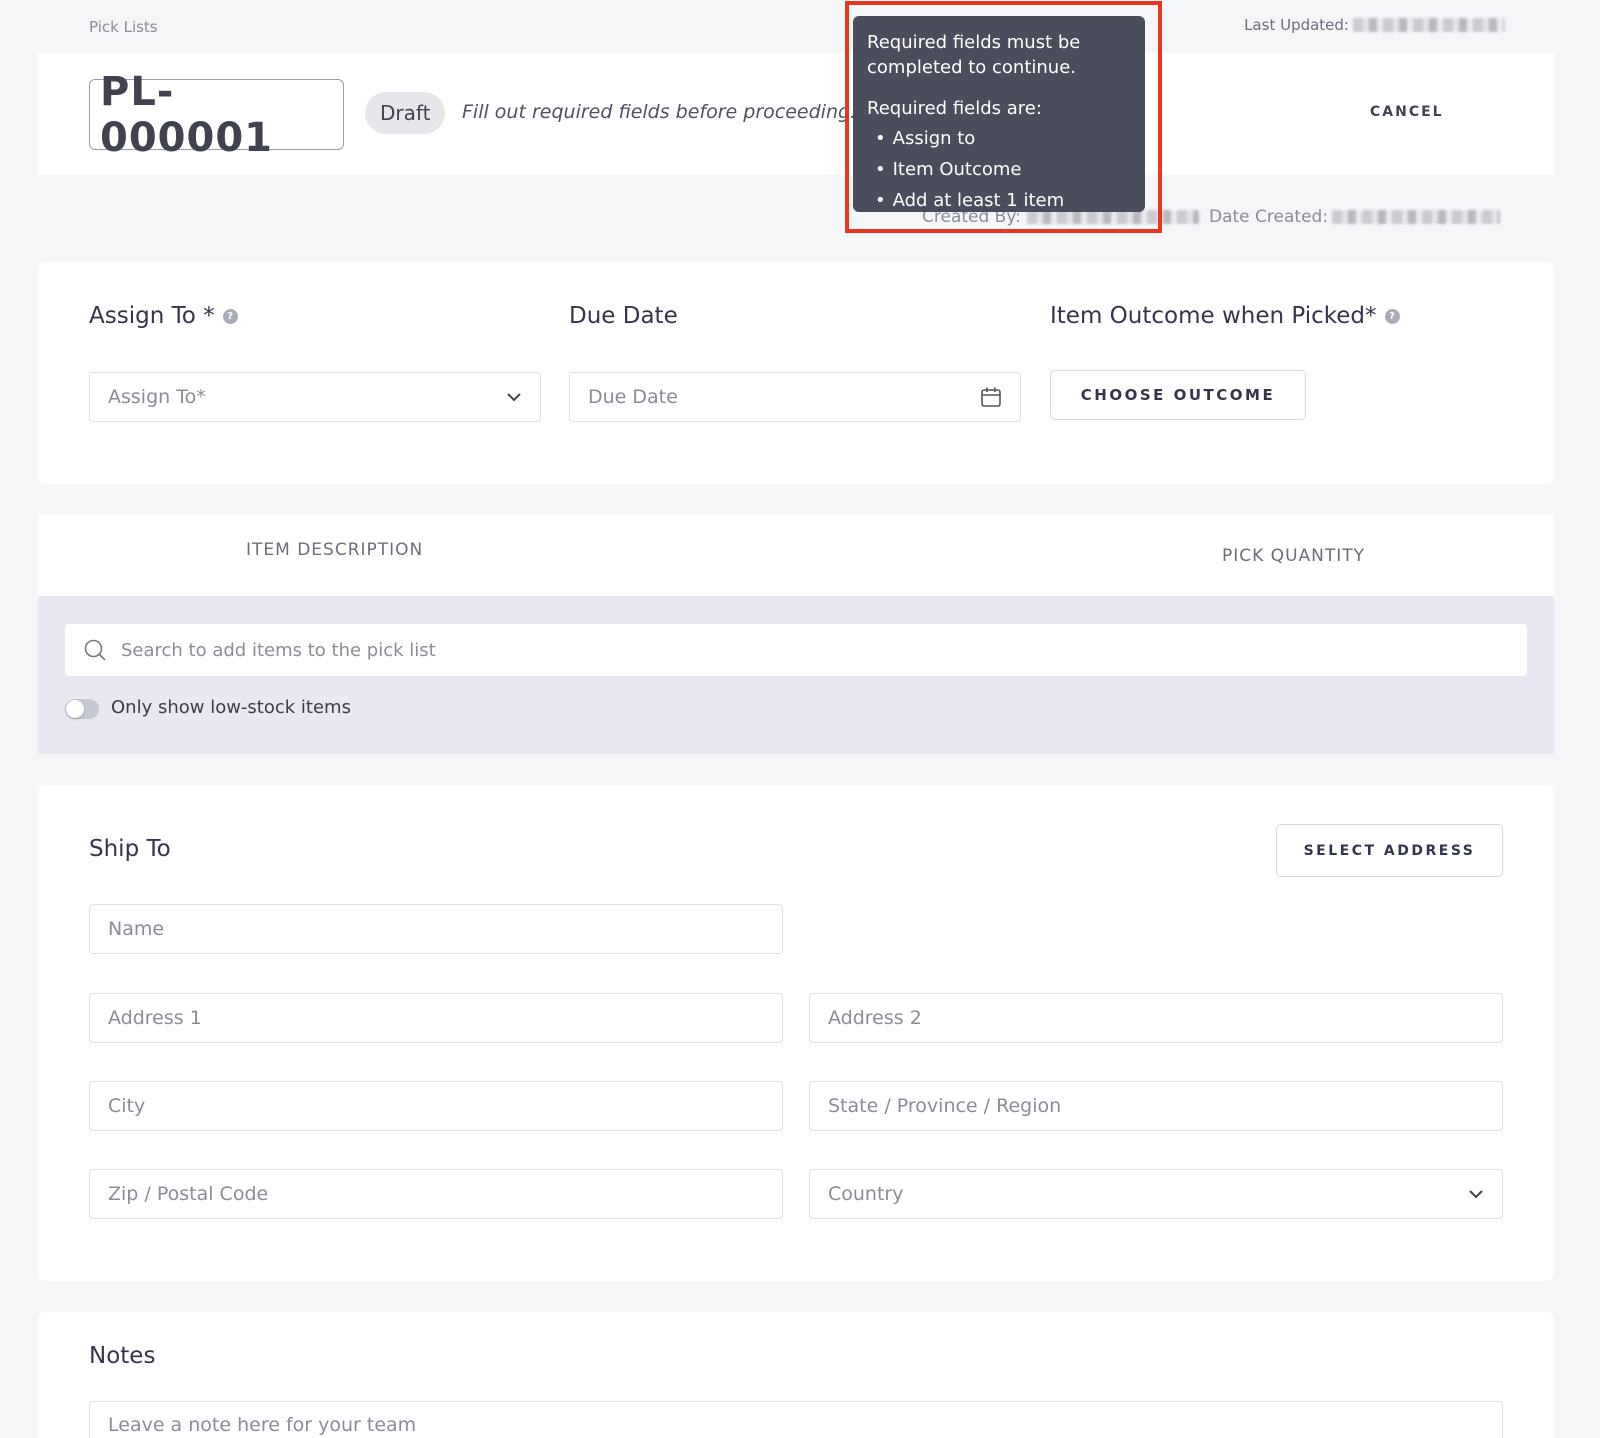  I want to click on assign-to-select: Assign To*, so click(315, 397).